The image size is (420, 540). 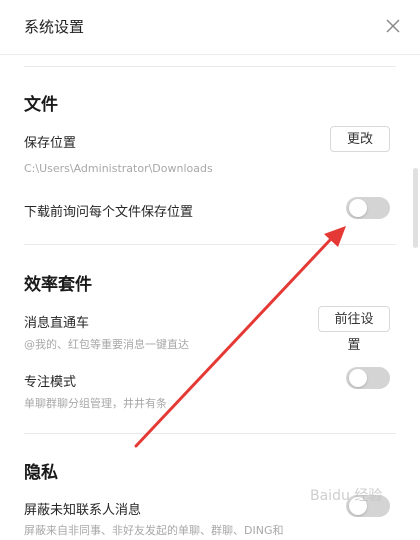 What do you see at coordinates (368, 378) in the screenshot?
I see `focus-mode-toggle` at bounding box center [368, 378].